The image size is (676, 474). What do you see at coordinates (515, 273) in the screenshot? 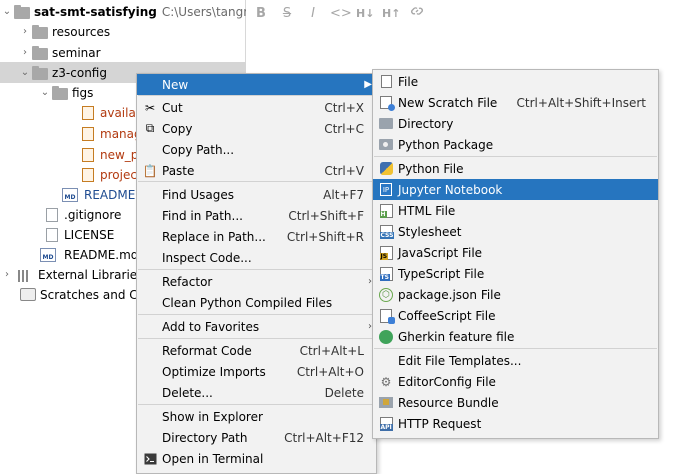
I see `new-typescript-file-item: TS TypeScript File` at bounding box center [515, 273].